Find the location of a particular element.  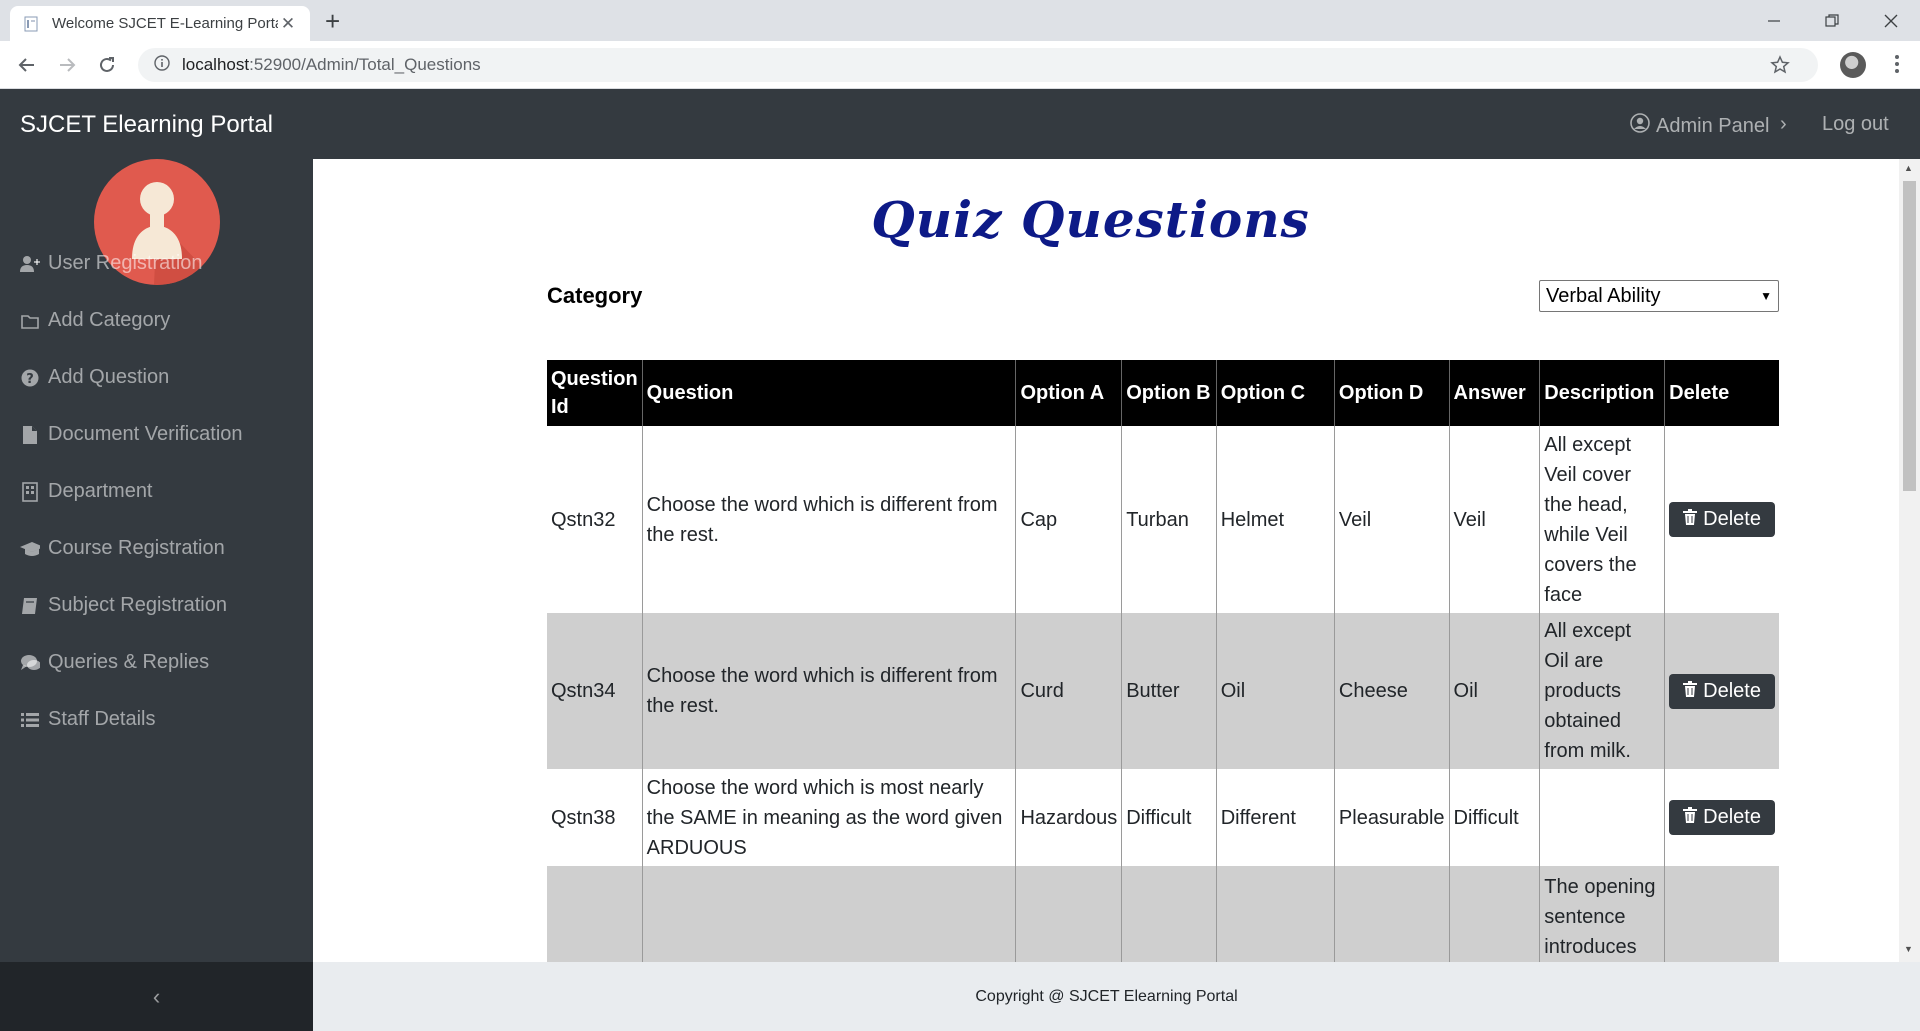

restore-icon is located at coordinates (1832, 20).